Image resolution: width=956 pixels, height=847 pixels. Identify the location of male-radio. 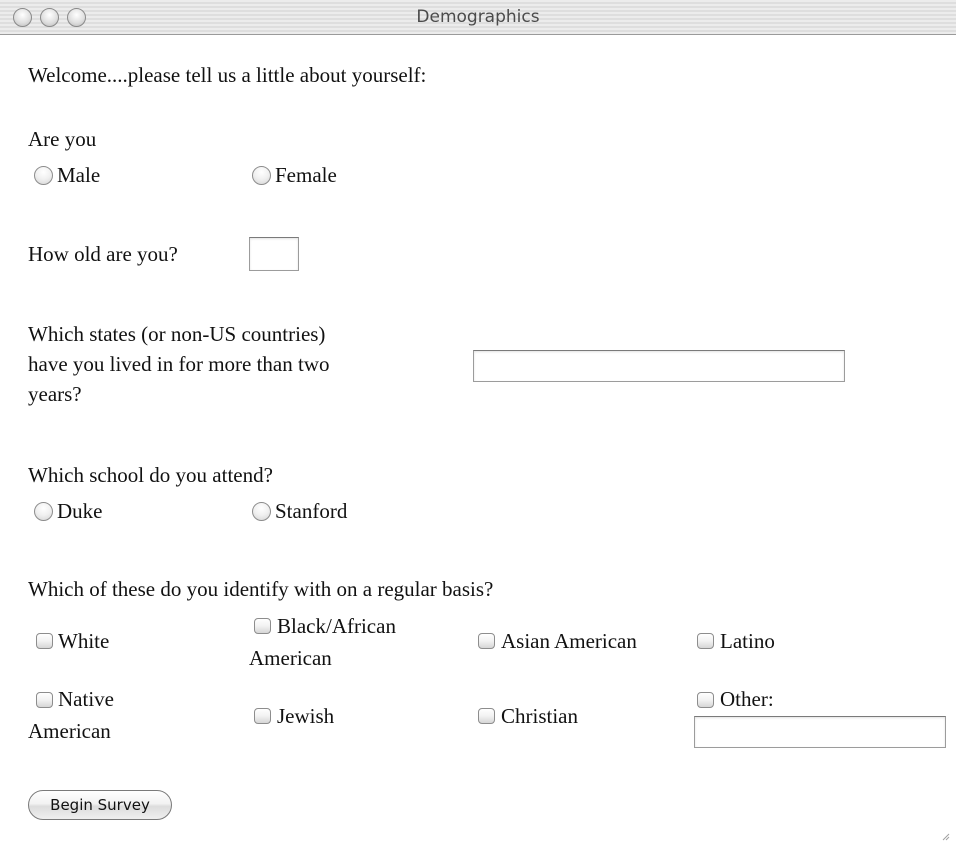
(43, 175).